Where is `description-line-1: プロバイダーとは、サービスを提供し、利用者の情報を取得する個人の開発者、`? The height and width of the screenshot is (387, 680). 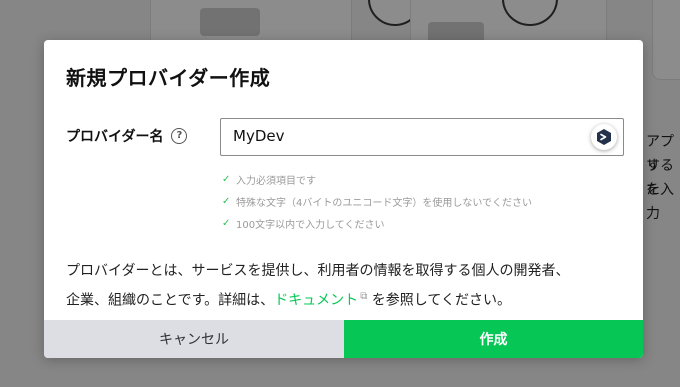 description-line-1: プロバイダーとは、サービスを提供し、利用者の情報を取得する個人の開発者、 is located at coordinates (318, 271).